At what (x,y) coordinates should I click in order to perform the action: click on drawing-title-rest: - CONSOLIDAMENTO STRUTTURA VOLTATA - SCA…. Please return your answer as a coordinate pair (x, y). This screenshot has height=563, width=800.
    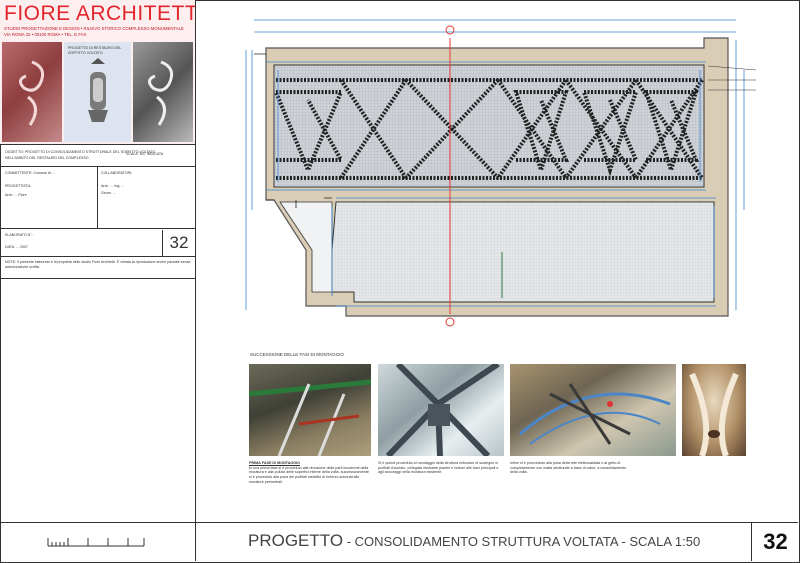
    Looking at the image, I should click on (522, 541).